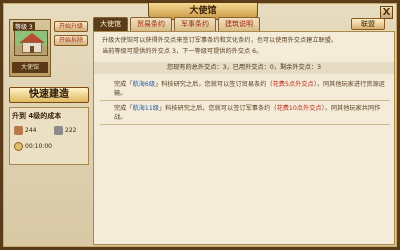  What do you see at coordinates (214, 84) in the screenshot?
I see `req1-mid: 」科技研究之后，您就可以签订贸易条约（` at bounding box center [214, 84].